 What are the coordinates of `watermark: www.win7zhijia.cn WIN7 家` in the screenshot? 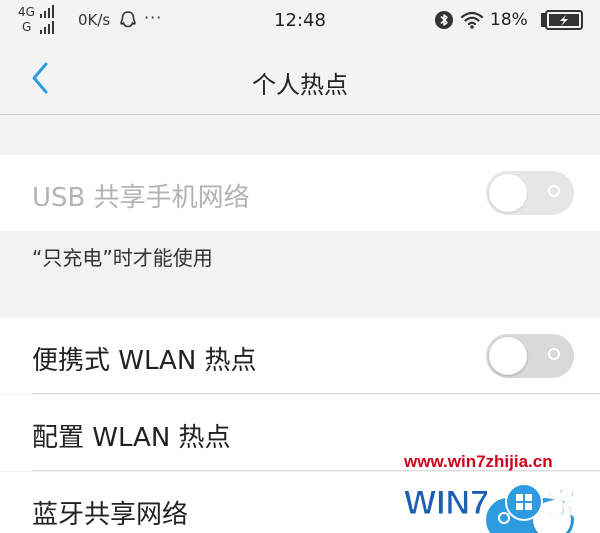 It's located at (495, 490).